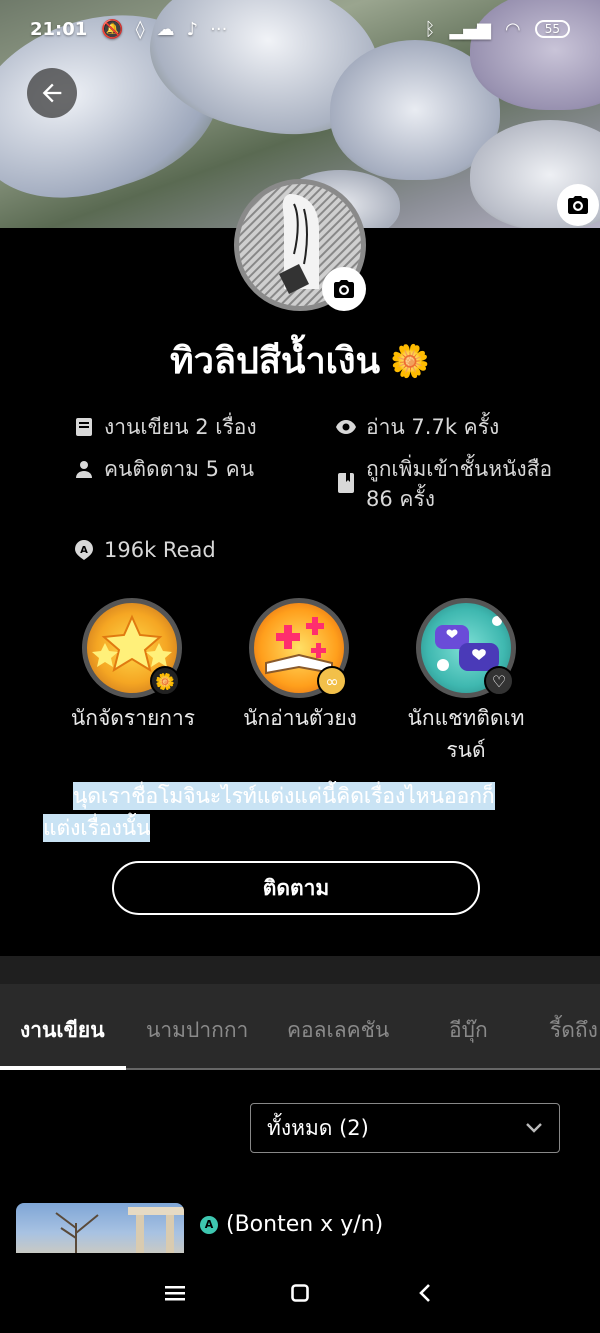 The height and width of the screenshot is (1333, 600). I want to click on badge-bookworm-mini-icon: ∞, so click(332, 681).